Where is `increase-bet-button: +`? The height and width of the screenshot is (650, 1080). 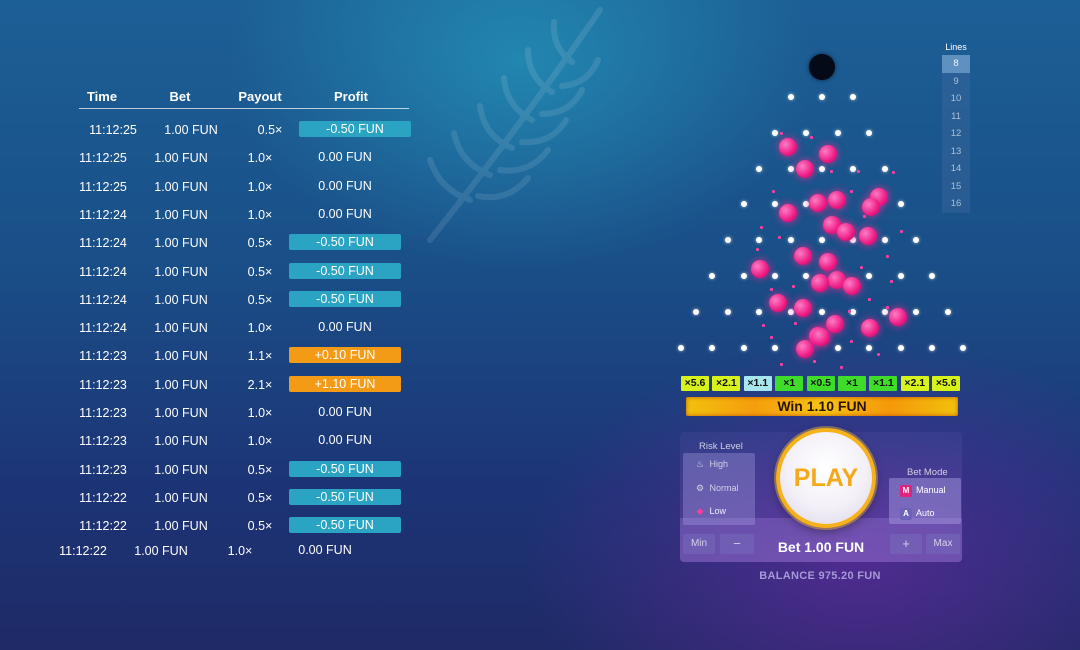
increase-bet-button: + is located at coordinates (906, 544).